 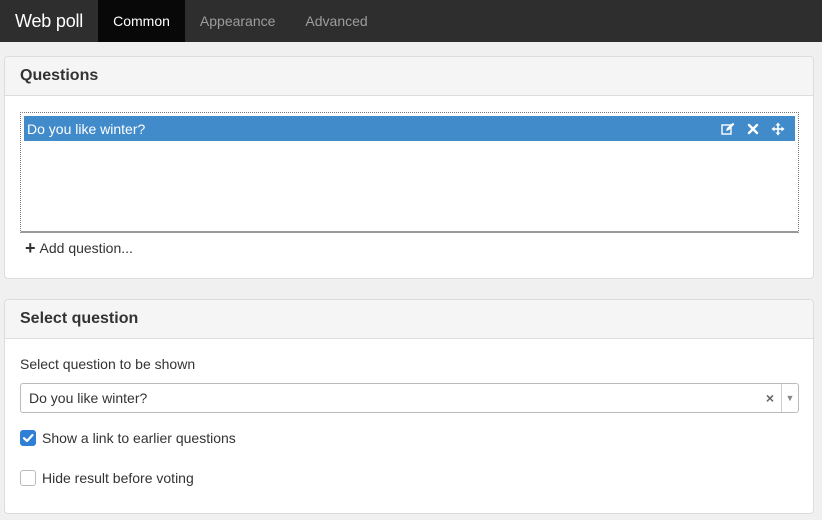 I want to click on plus-icon: +, so click(x=30, y=248).